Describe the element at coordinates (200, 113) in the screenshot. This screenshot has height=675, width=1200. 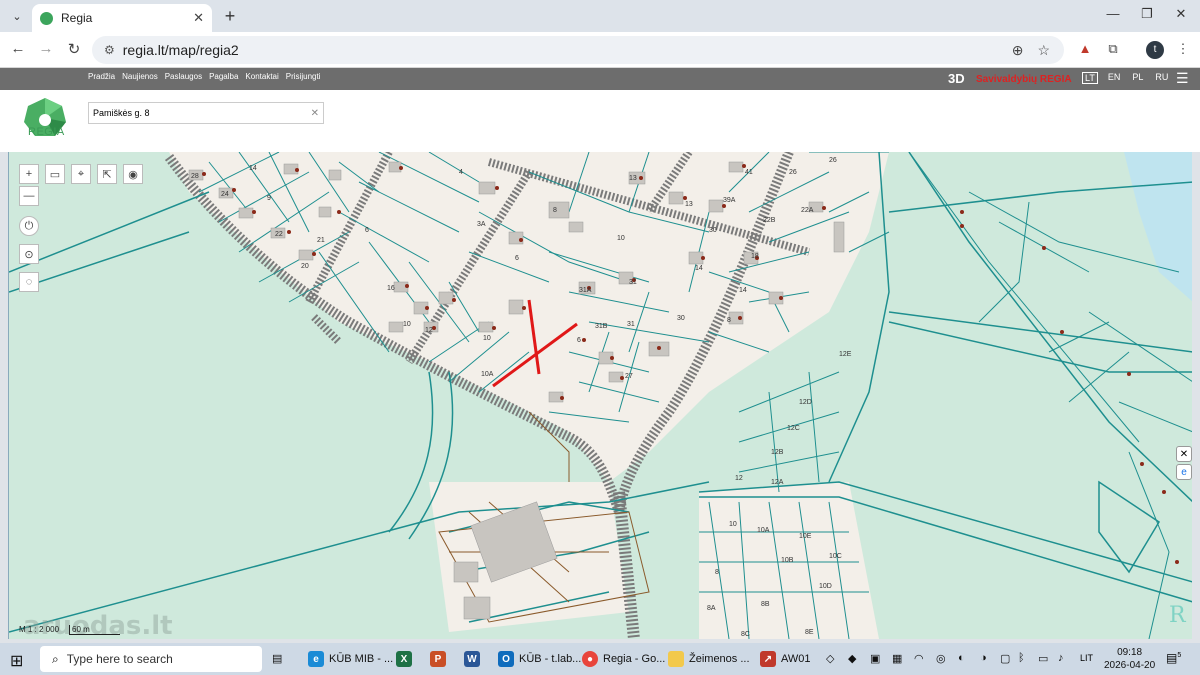
I see `address-search-input` at that location.